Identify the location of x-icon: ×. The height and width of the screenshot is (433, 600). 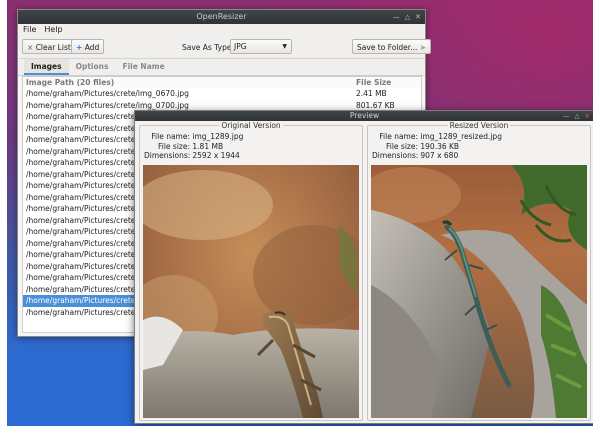
(30, 47).